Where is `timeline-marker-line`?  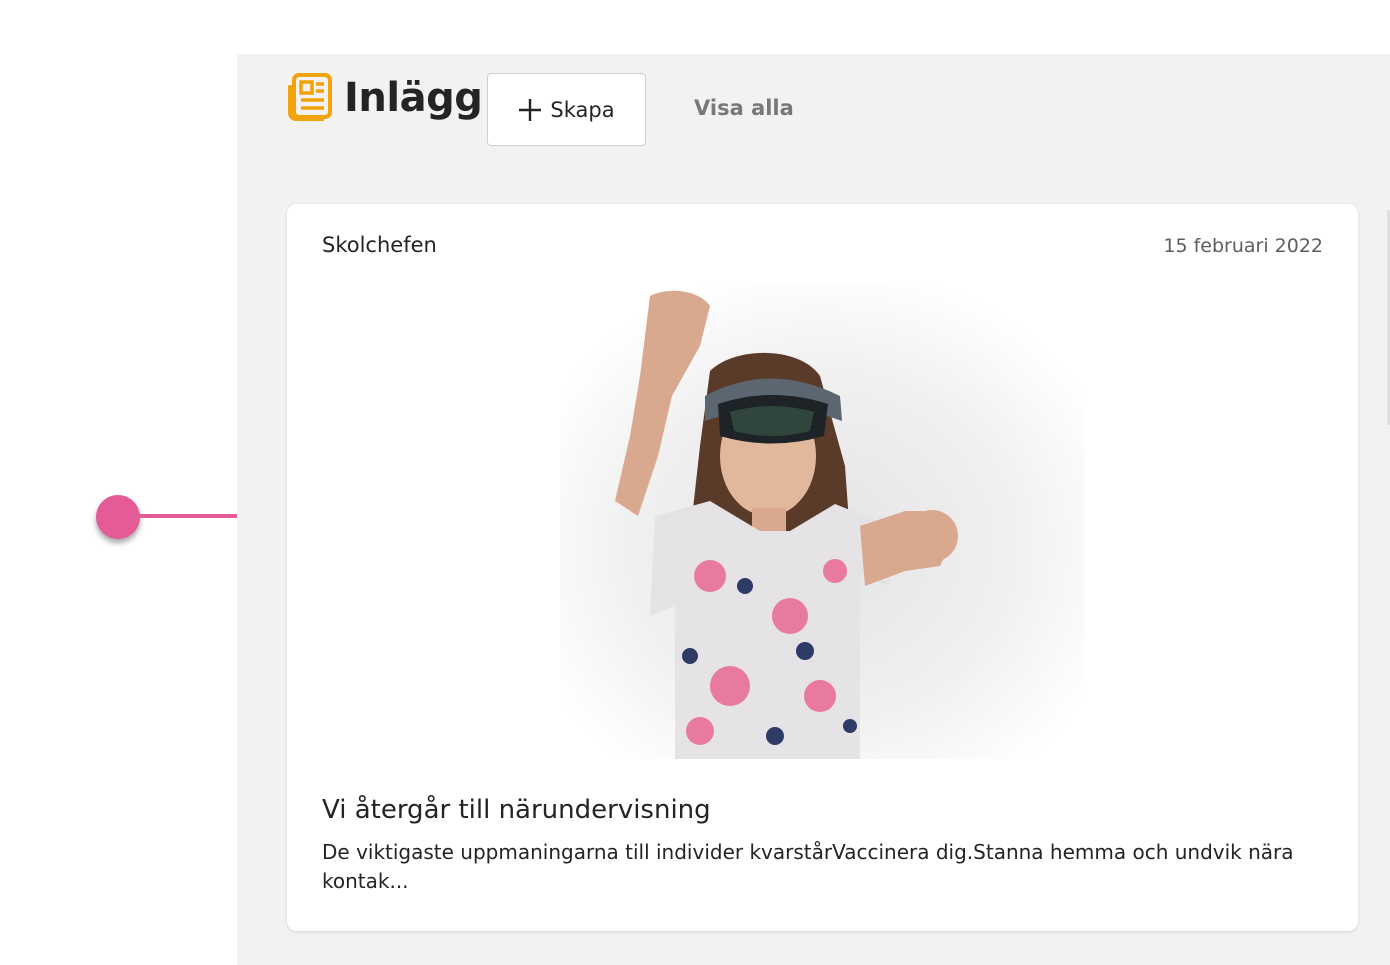 timeline-marker-line is located at coordinates (187, 516).